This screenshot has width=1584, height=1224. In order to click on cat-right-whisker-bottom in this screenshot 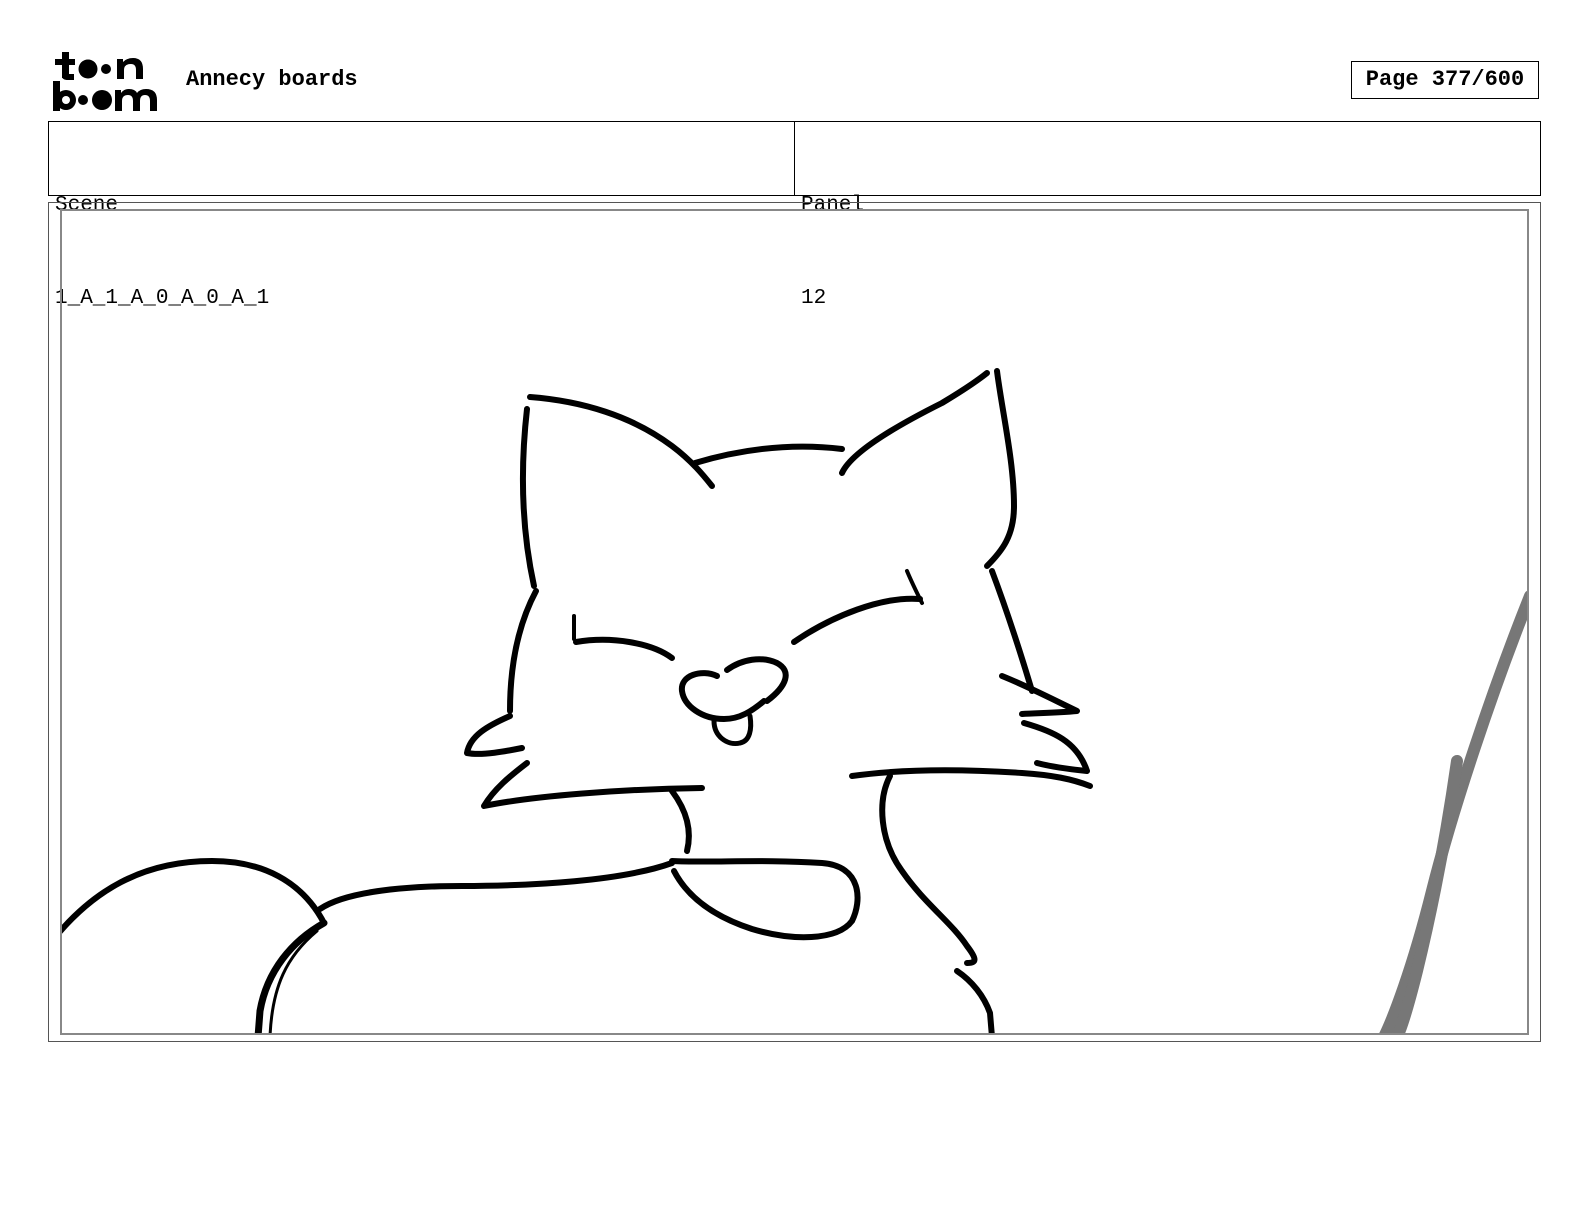, I will do `click(1055, 747)`.